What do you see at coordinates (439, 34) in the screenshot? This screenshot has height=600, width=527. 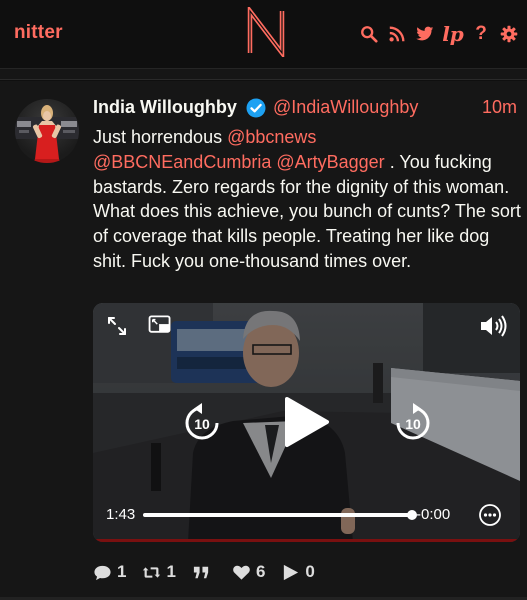 I see `nav-icons: lp ?` at bounding box center [439, 34].